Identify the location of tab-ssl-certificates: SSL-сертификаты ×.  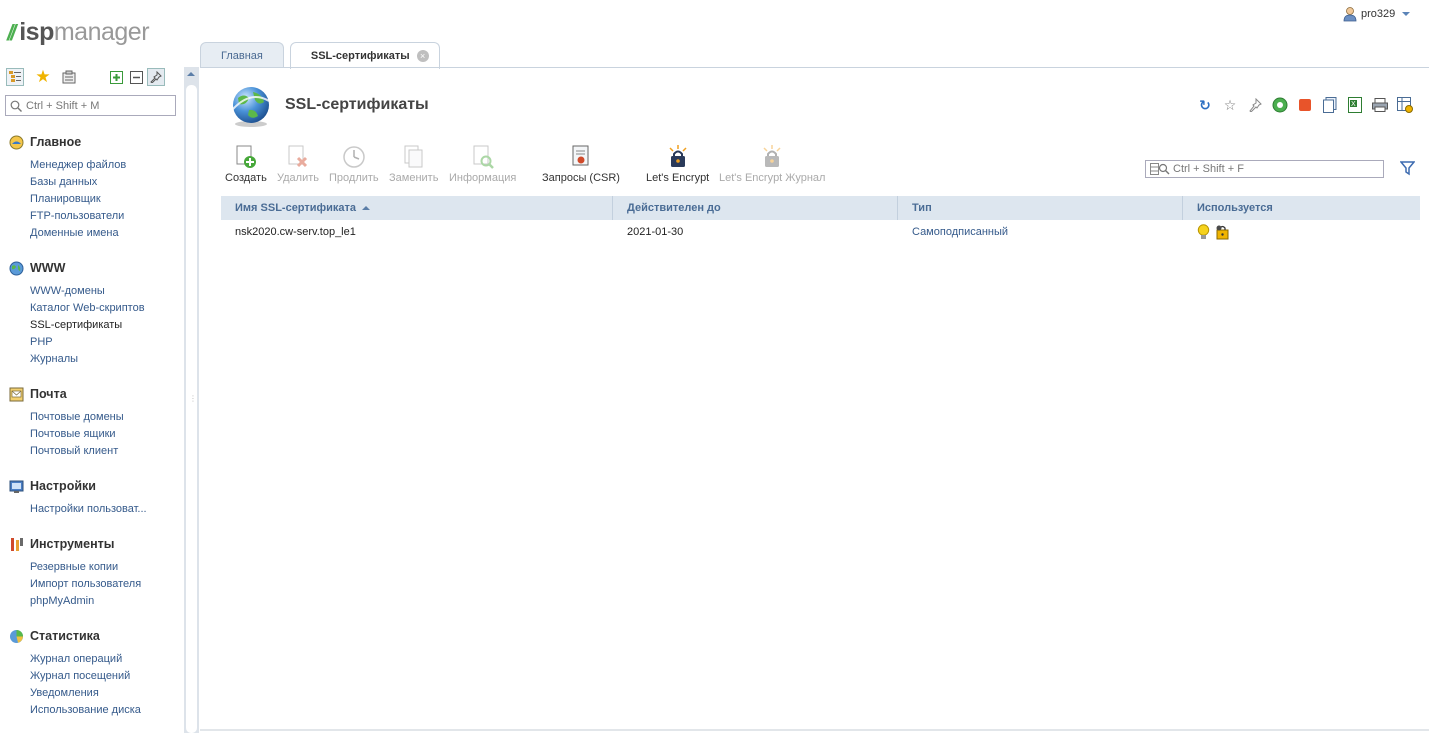
(364, 55).